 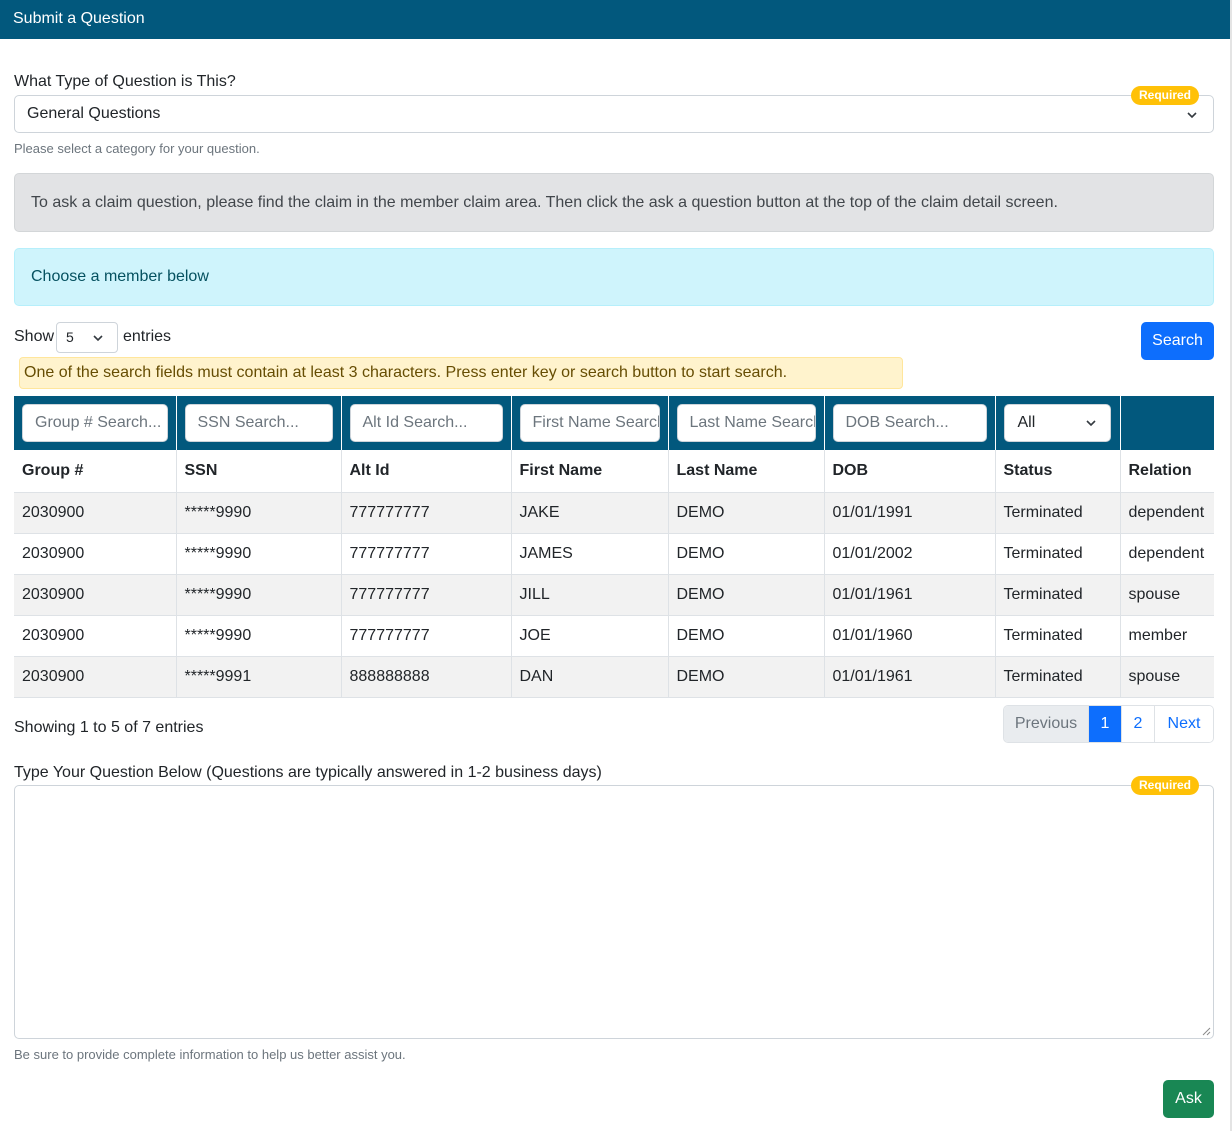 I want to click on column-header: Group #, so click(x=95, y=471).